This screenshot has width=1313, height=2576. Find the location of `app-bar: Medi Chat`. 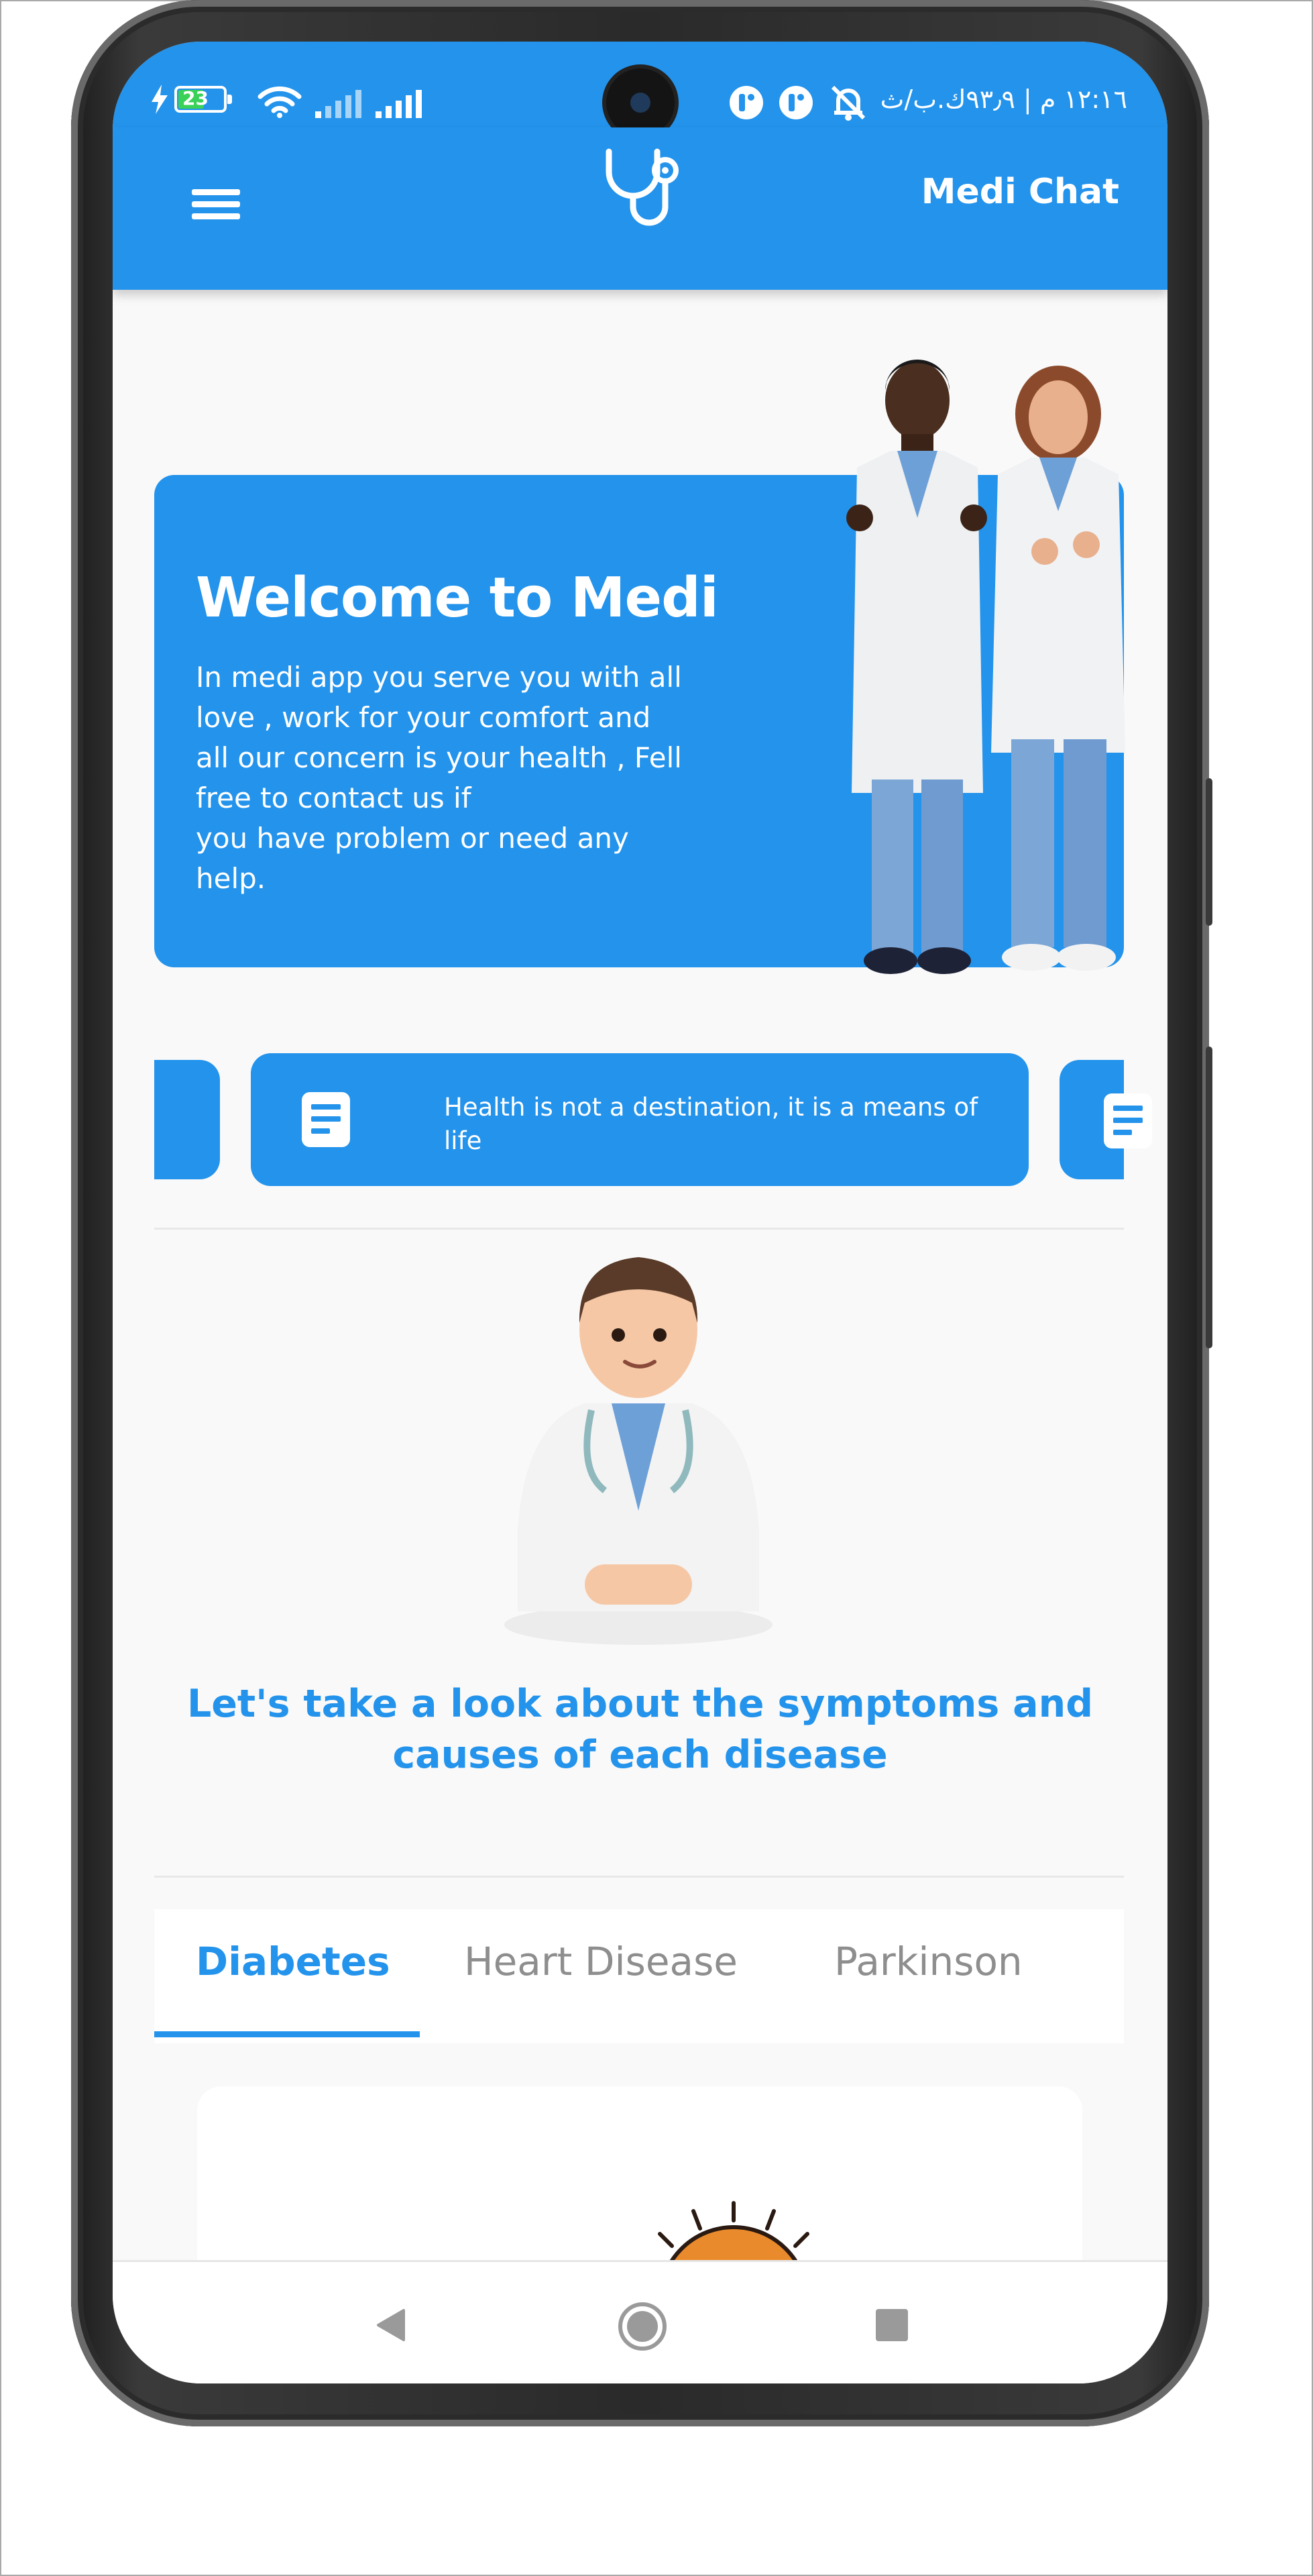

app-bar: Medi Chat is located at coordinates (640, 208).